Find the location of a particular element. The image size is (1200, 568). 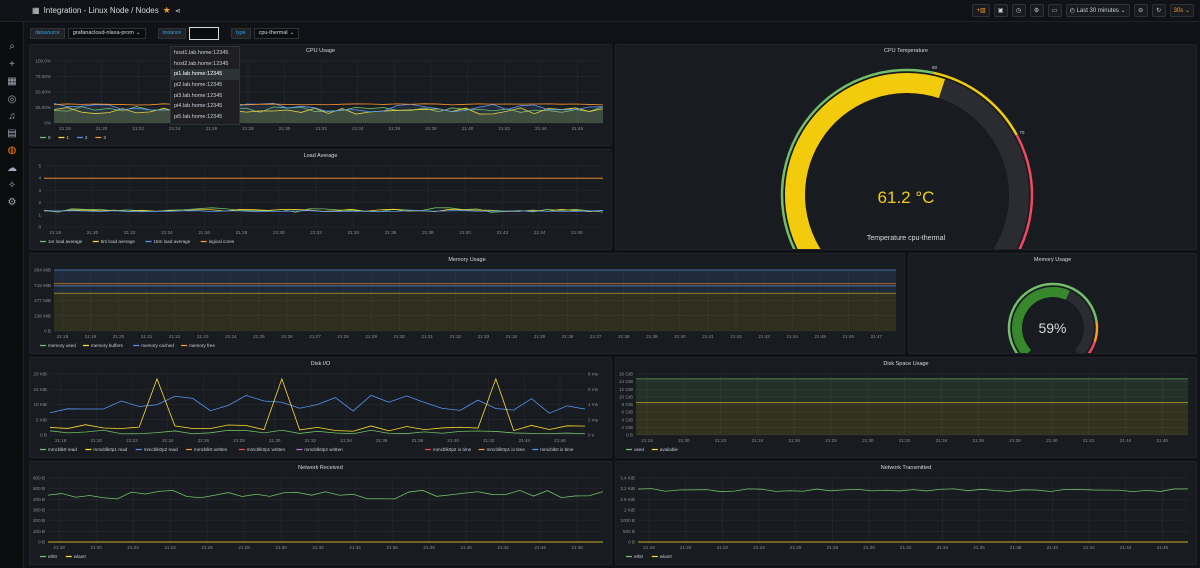

gauge-svg: 30607085 is located at coordinates (907, 157).